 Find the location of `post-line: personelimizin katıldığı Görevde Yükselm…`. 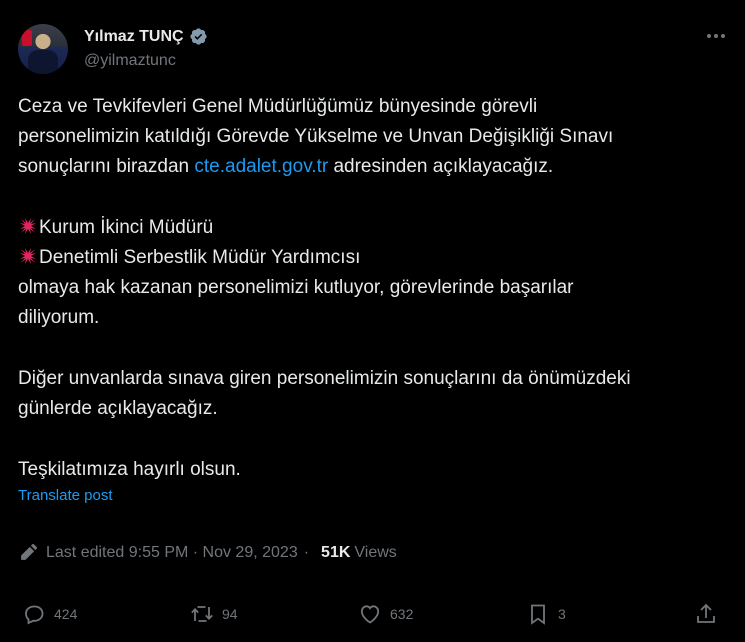

post-line: personelimizin katıldığı Görevde Yükselm… is located at coordinates (316, 136).